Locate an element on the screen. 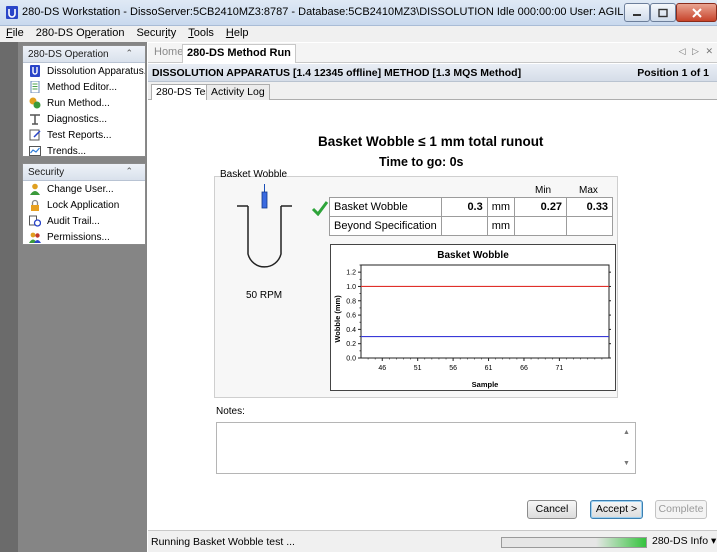 The image size is (717, 552). chart-title: Basket Wobble is located at coordinates (473, 255).